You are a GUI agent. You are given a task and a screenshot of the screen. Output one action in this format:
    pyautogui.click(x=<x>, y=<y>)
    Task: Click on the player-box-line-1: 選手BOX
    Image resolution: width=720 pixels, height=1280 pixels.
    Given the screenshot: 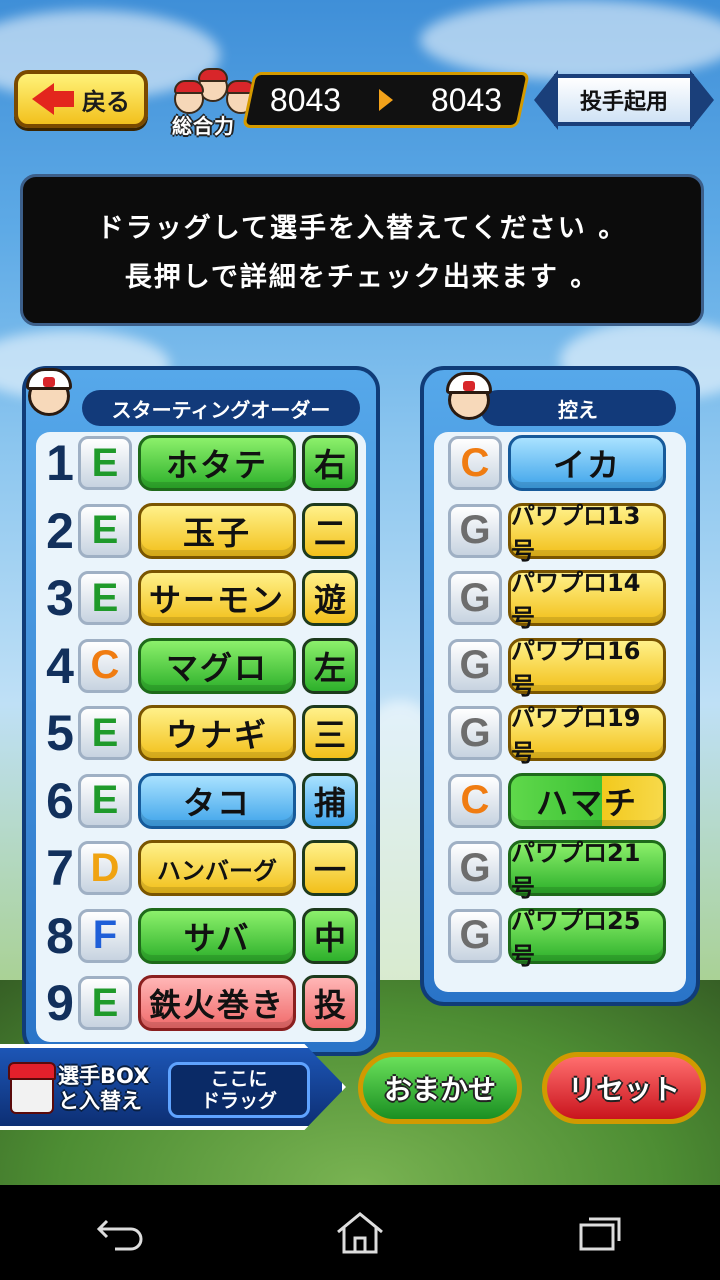 What is the action you would take?
    pyautogui.click(x=104, y=1076)
    